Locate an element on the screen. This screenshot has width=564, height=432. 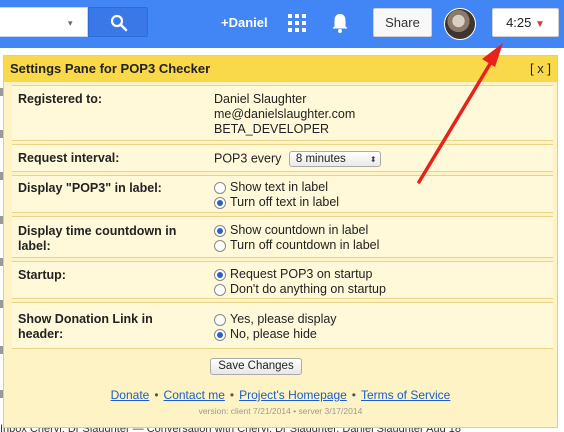
annotation-arrow-icon is located at coordinates (460, 113).